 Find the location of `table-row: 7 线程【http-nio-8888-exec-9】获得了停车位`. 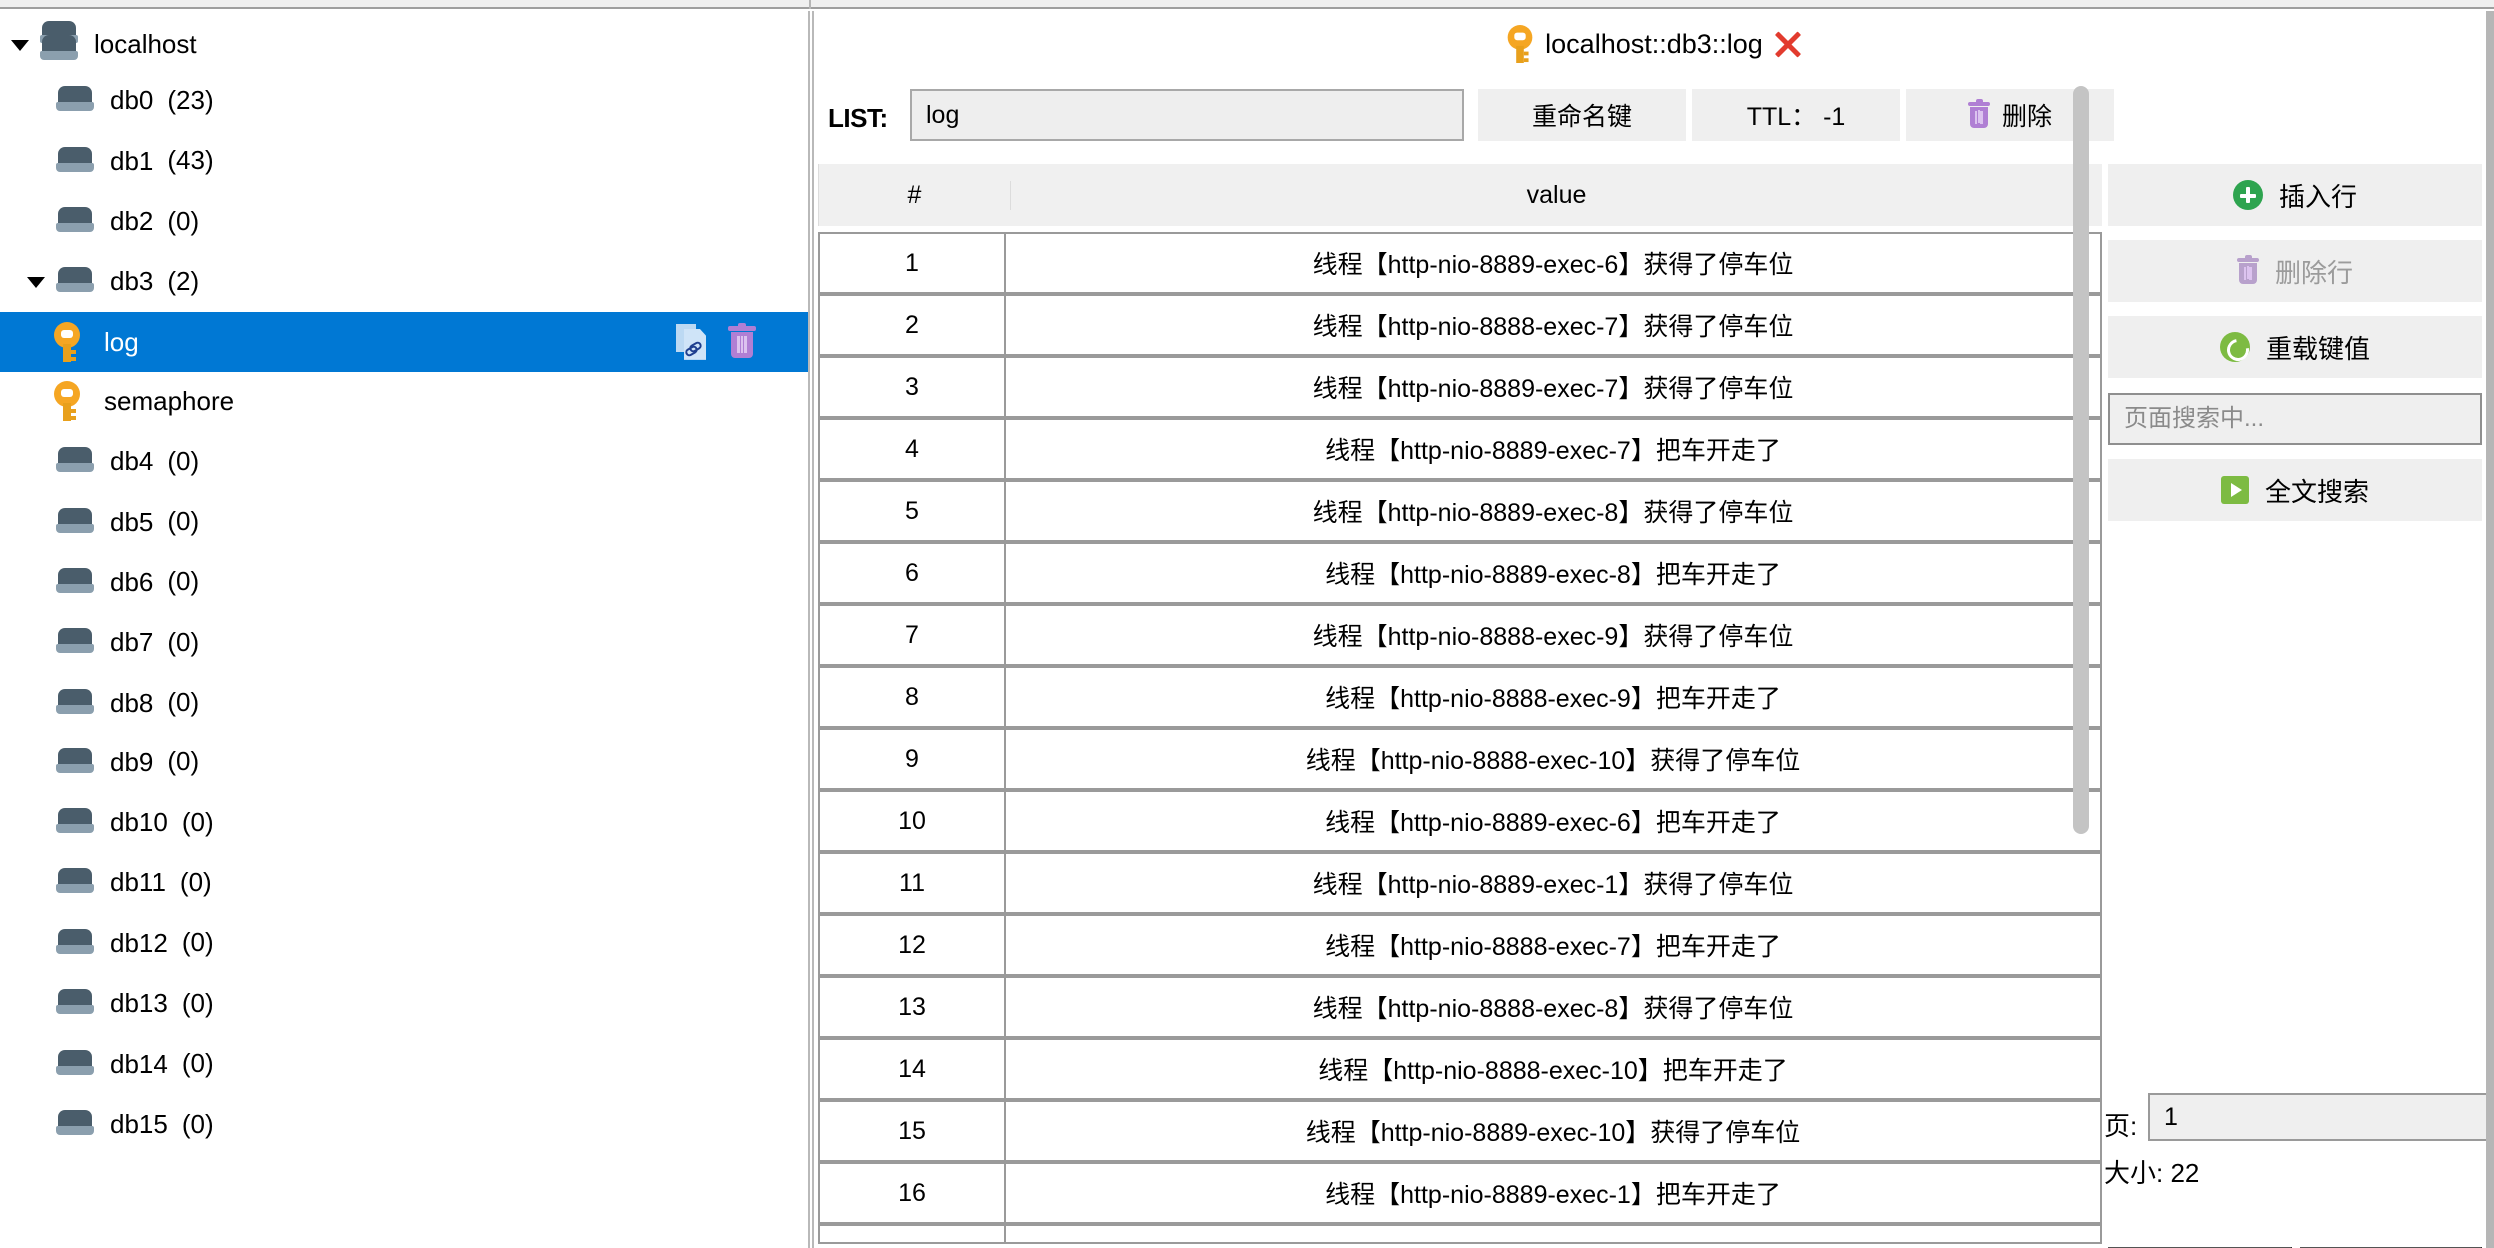

table-row: 7 线程【http-nio-8888-exec-9】获得了停车位 is located at coordinates (1460, 635).